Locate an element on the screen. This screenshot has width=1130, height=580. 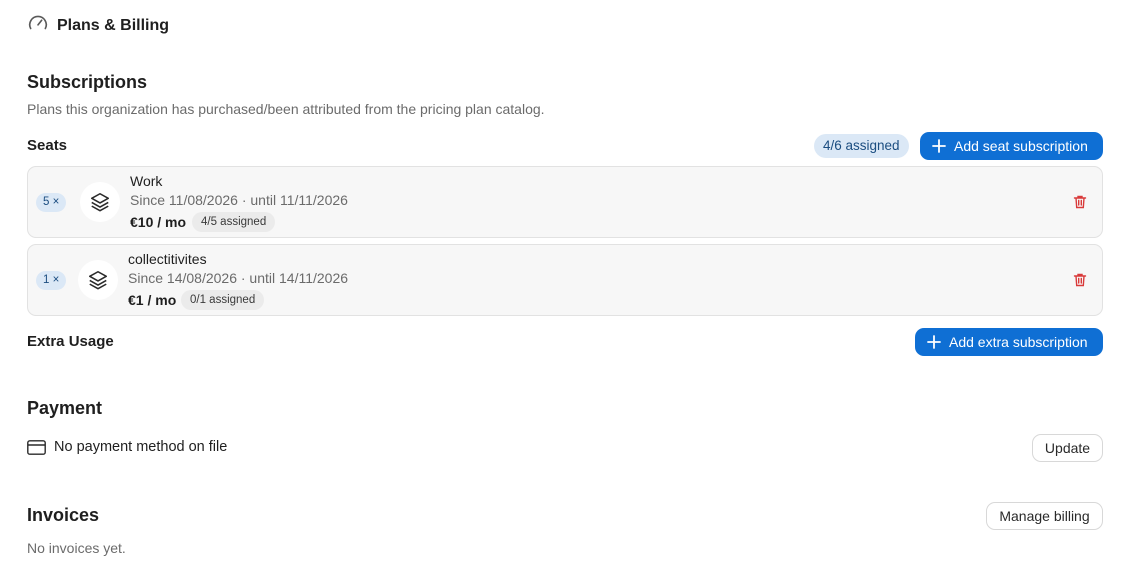
plan-assigned-badge: 4/5 assigned is located at coordinates (234, 222).